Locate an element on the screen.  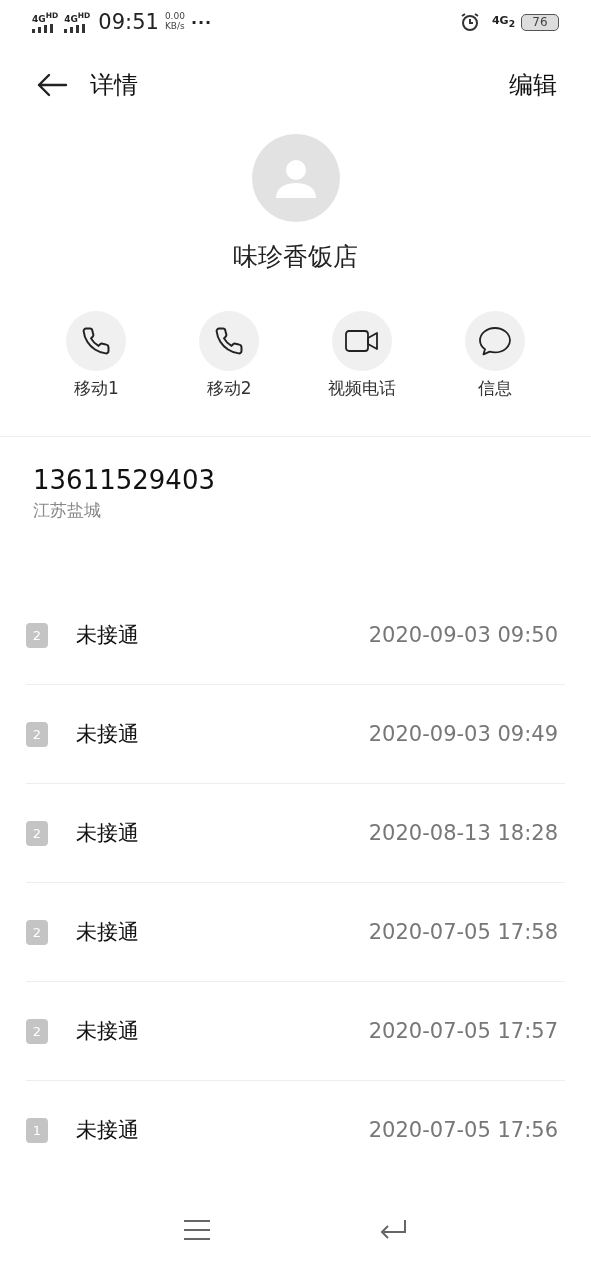
edit-button: 编辑 is located at coordinates (533, 85).